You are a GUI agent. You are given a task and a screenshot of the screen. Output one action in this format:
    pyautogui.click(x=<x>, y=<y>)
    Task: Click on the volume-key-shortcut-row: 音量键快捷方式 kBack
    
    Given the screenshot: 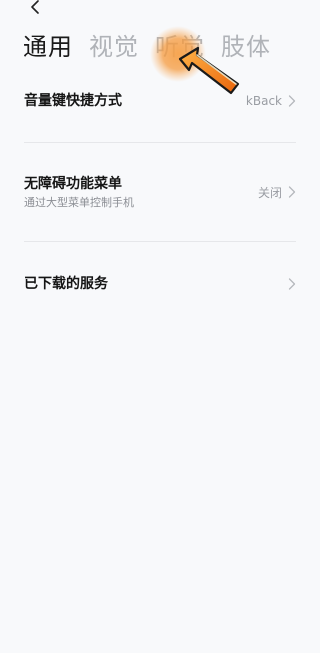 What is the action you would take?
    pyautogui.click(x=160, y=101)
    